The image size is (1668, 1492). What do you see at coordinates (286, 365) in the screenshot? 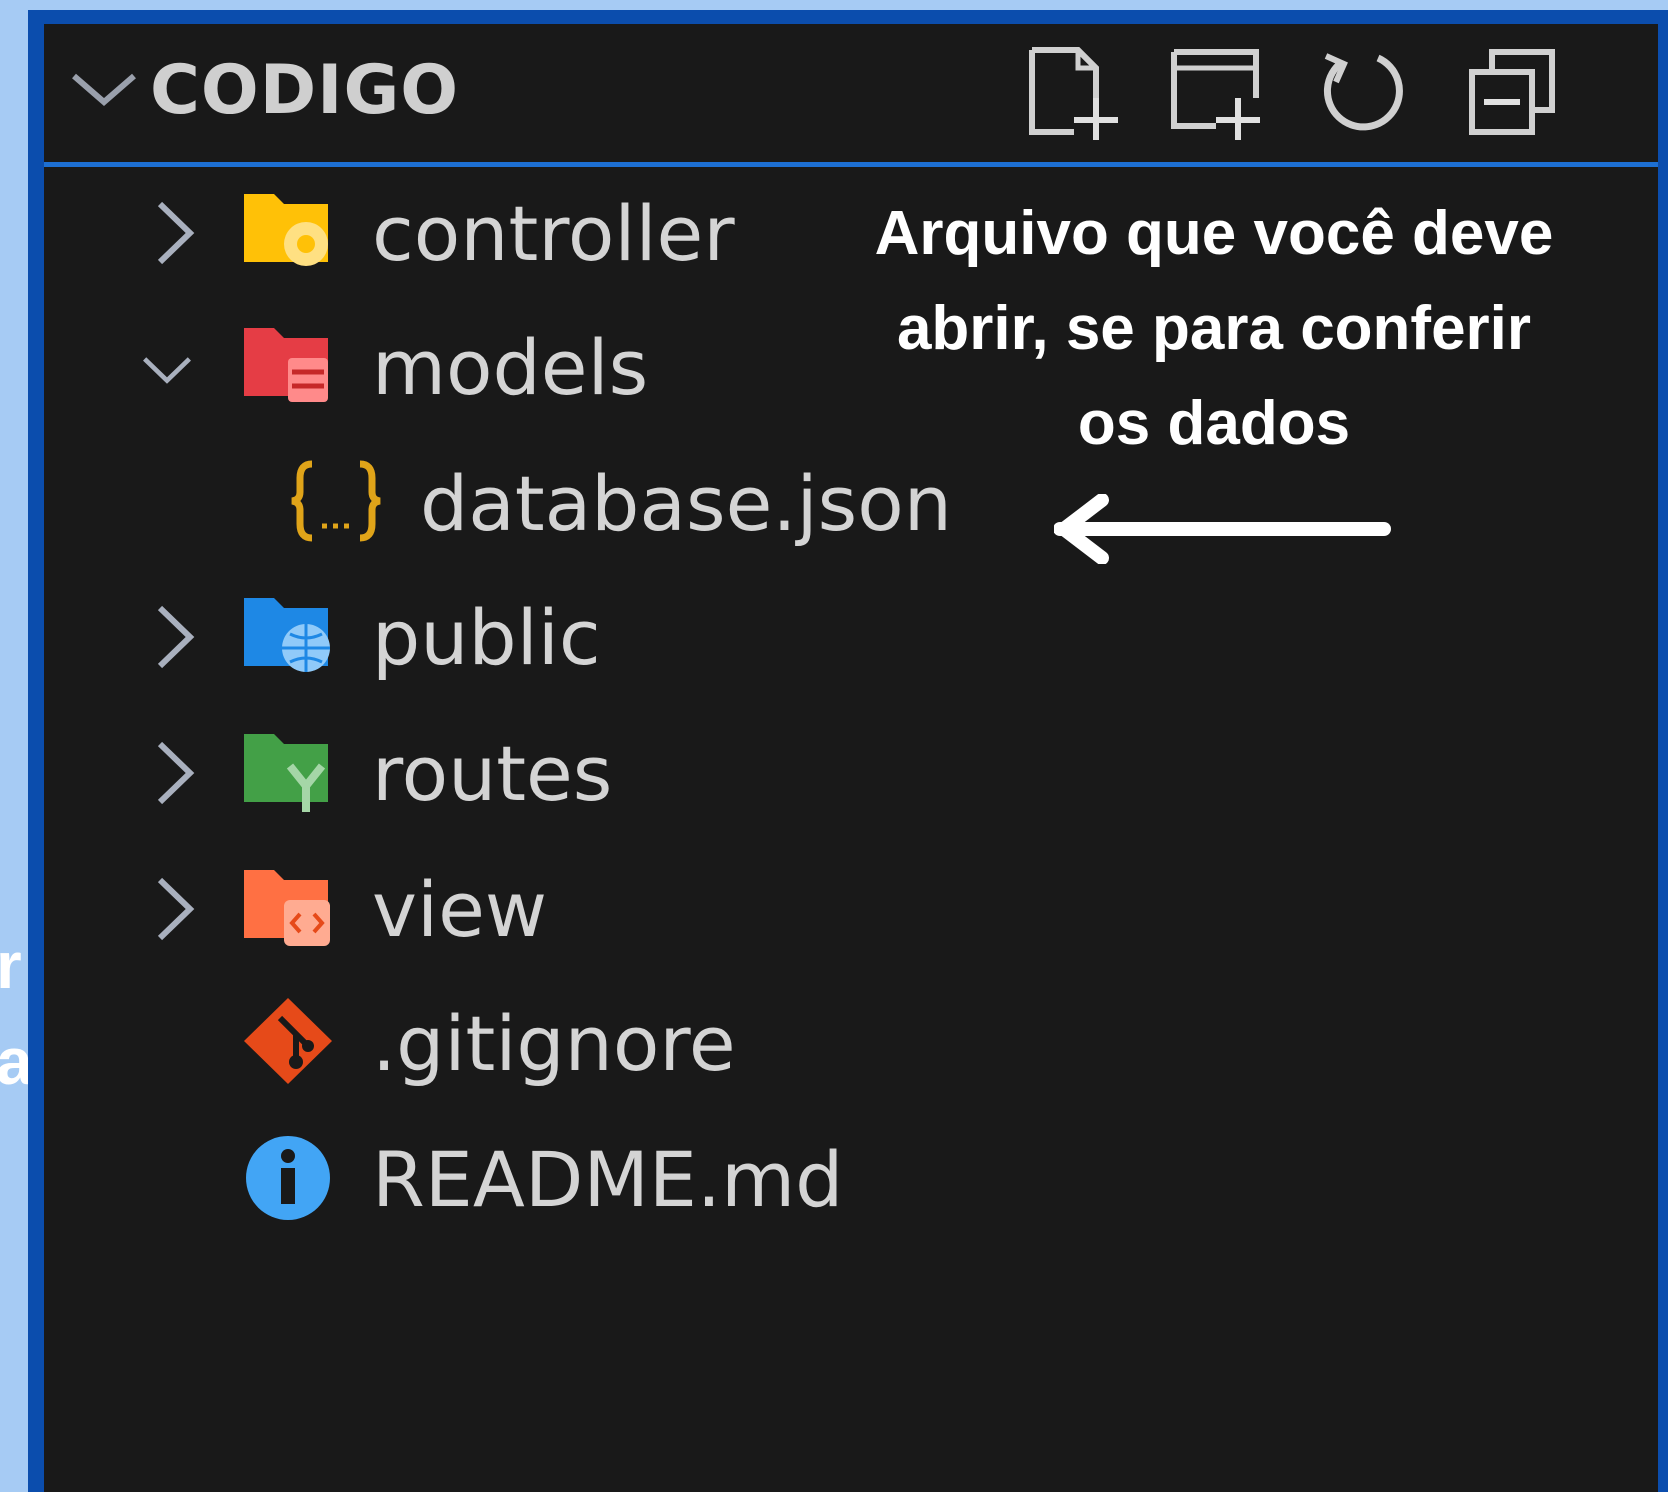
I see `folder-models-icon` at bounding box center [286, 365].